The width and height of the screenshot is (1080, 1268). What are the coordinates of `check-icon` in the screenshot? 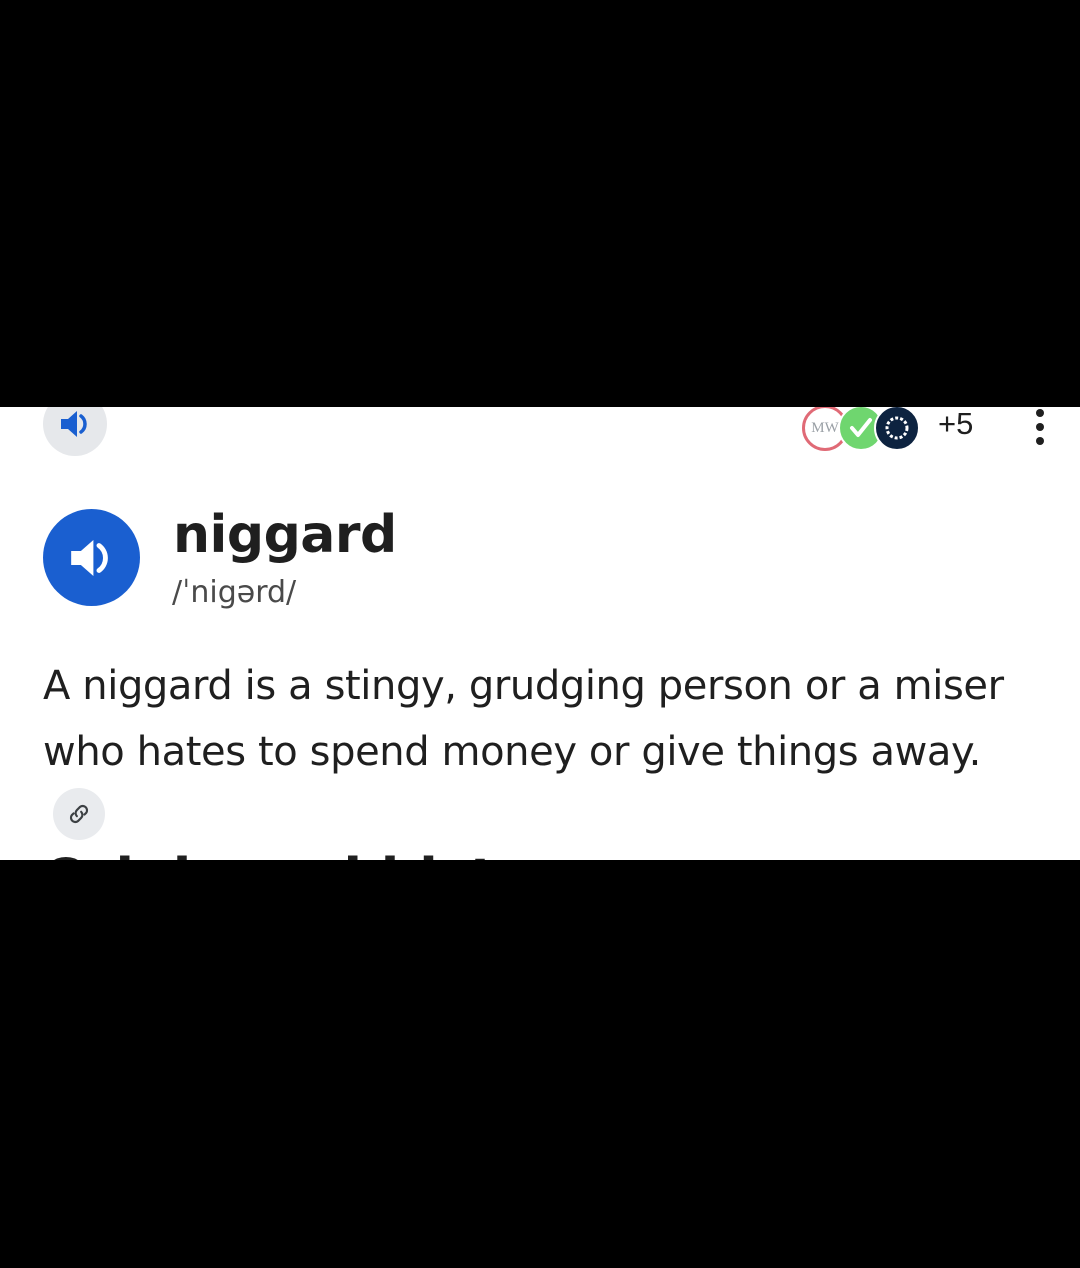 It's located at (861, 427).